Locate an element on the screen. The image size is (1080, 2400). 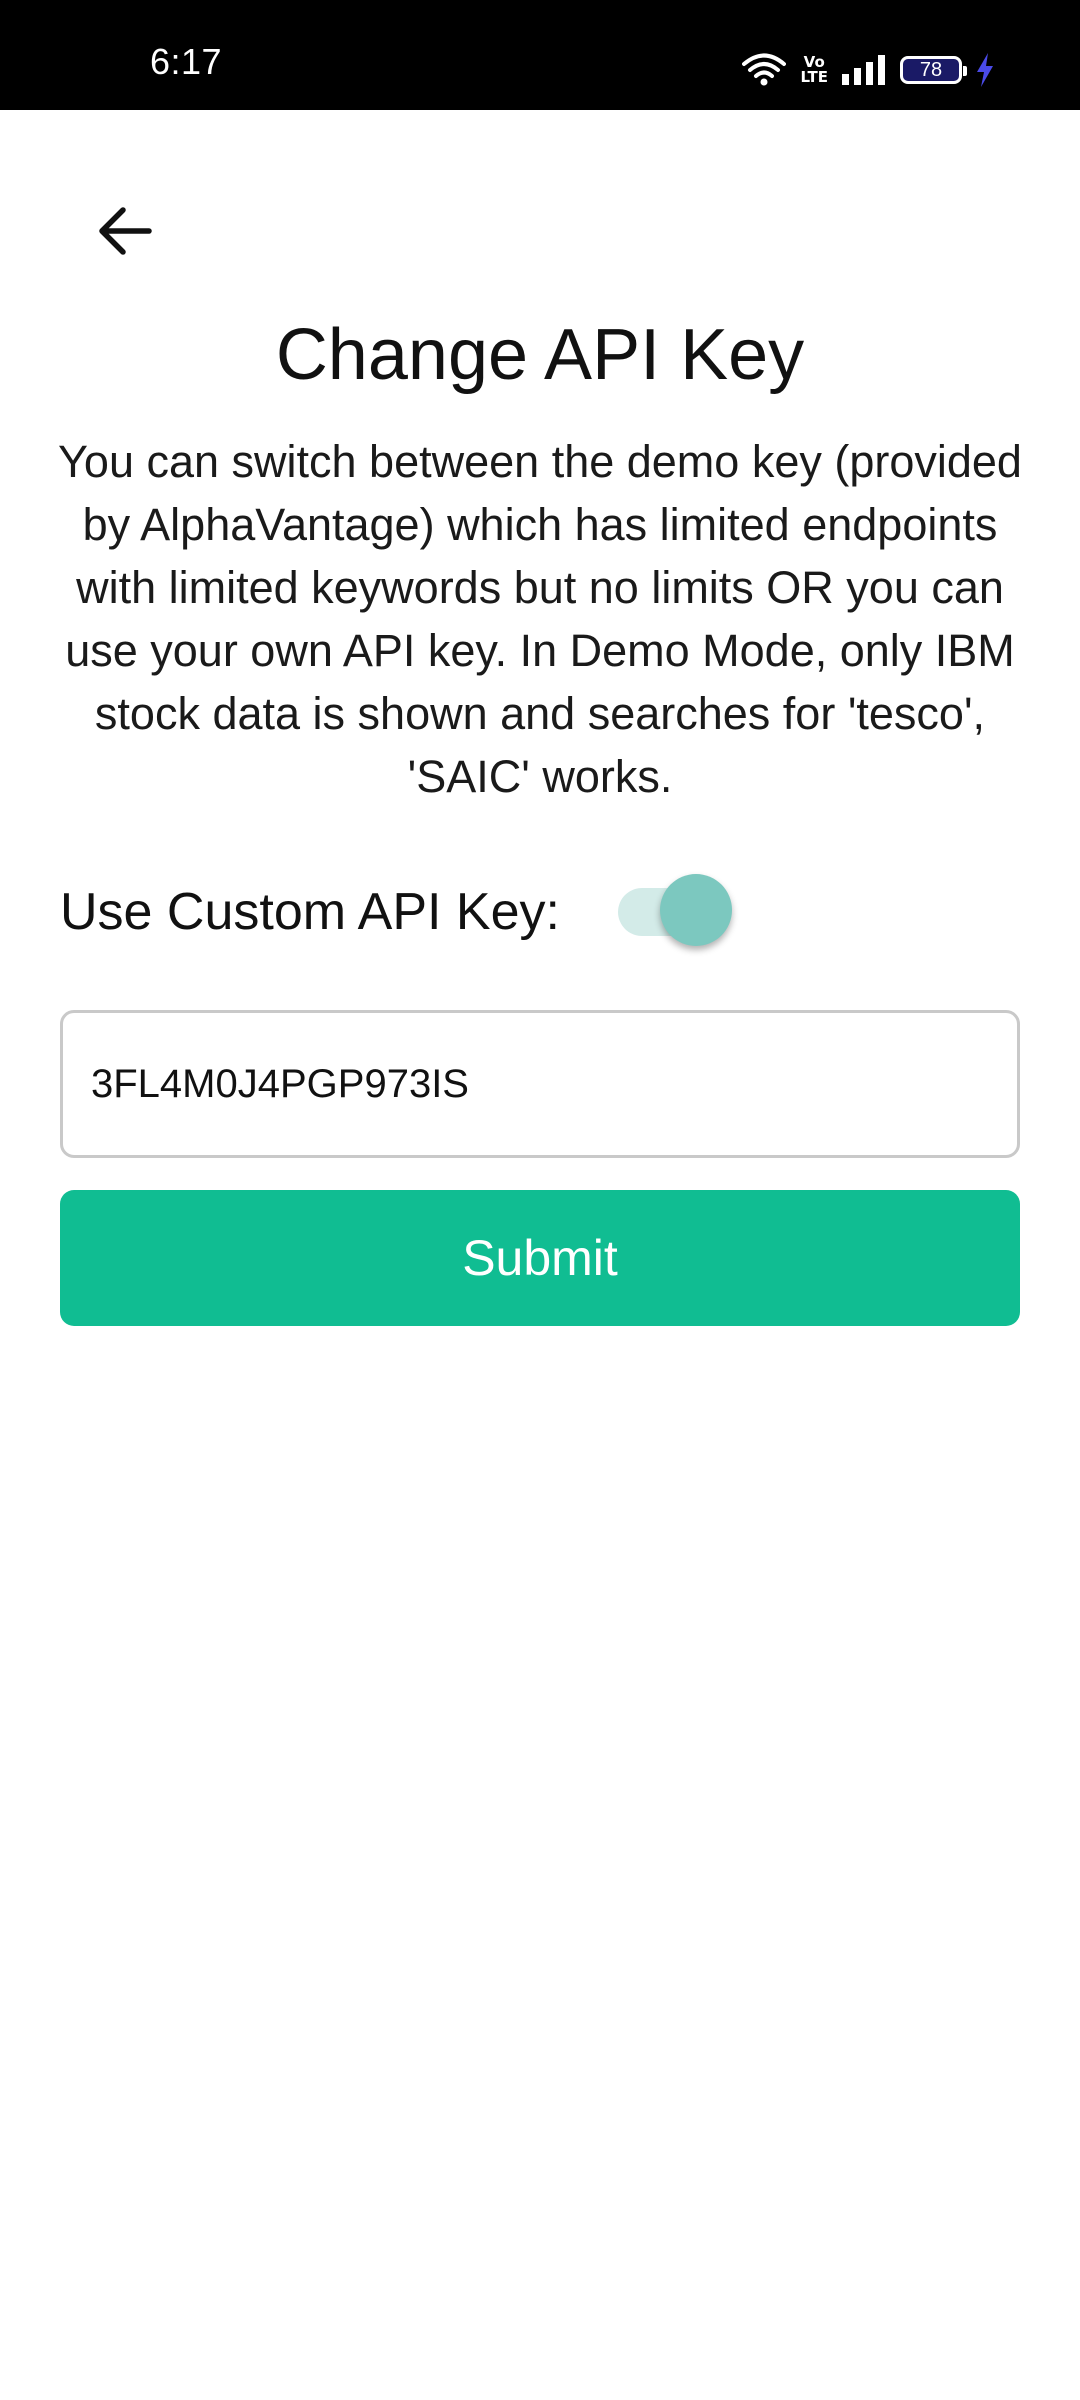
custom-key-toggle is located at coordinates (676, 910).